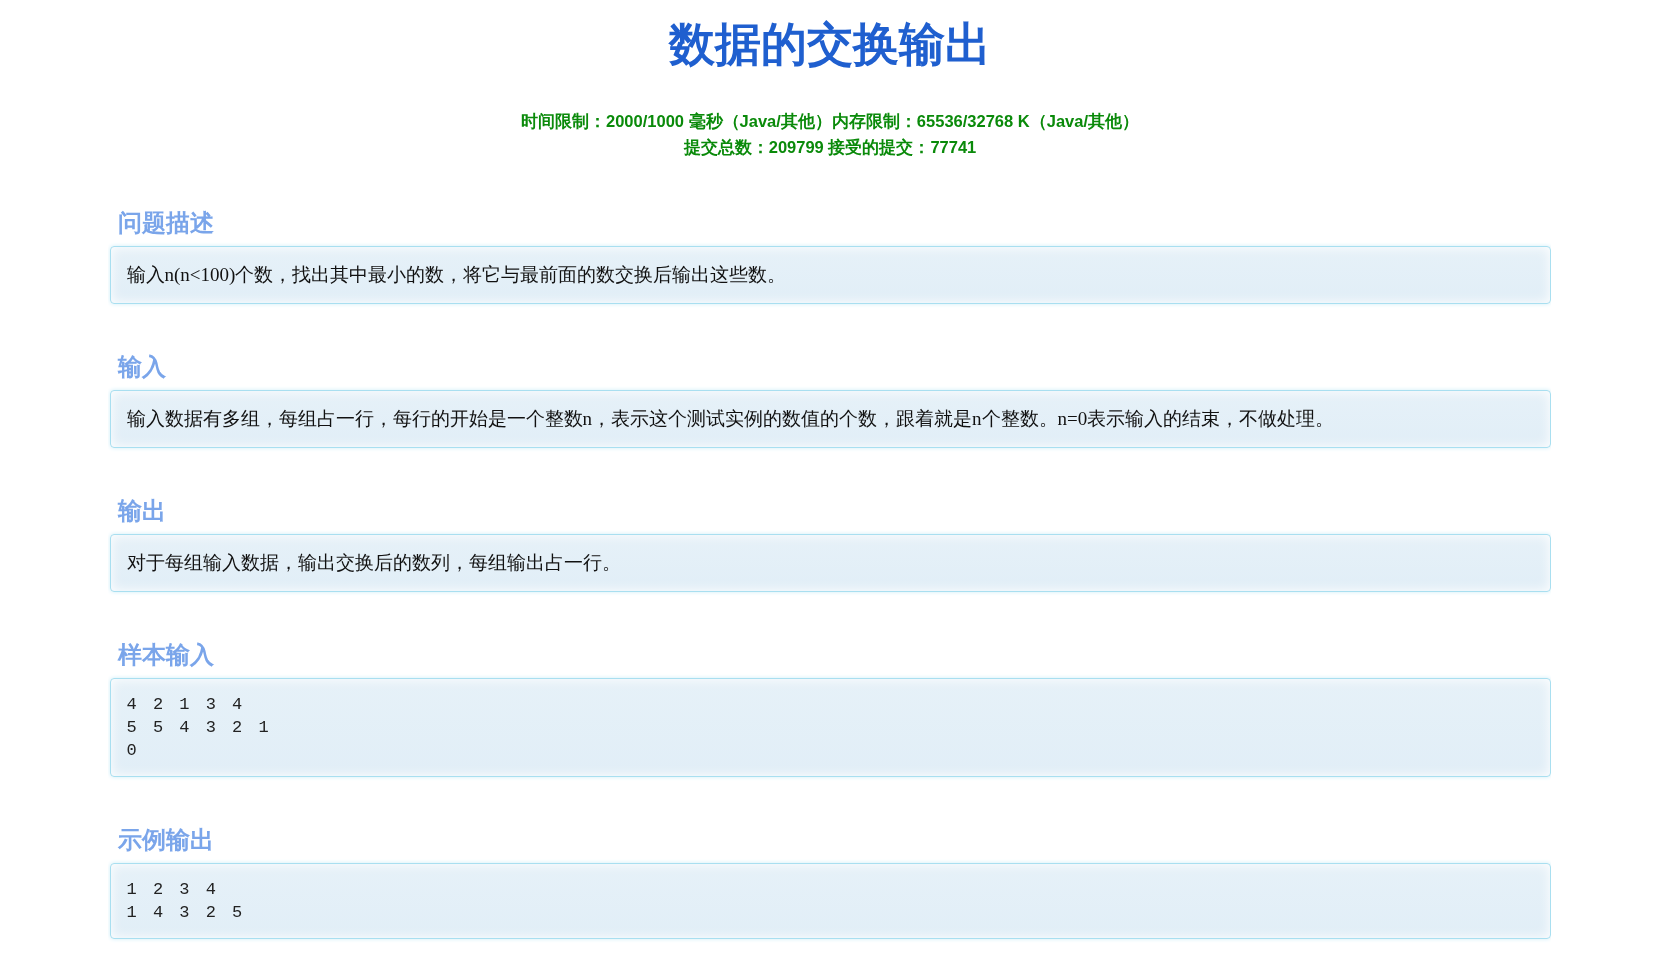 The width and height of the screenshot is (1658, 967). Describe the element at coordinates (165, 223) in the screenshot. I see `section-heading: 问题描述` at that location.